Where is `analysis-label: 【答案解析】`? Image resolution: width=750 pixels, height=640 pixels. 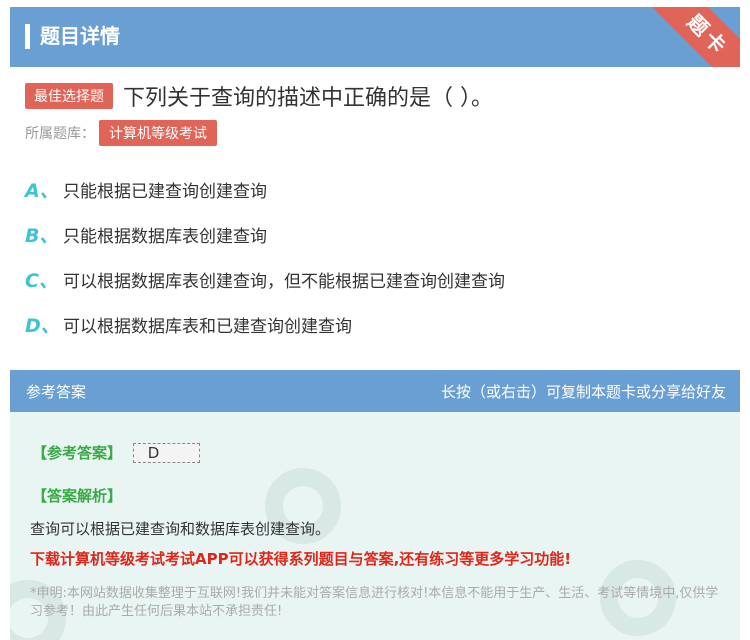
analysis-label: 【答案解析】 is located at coordinates (77, 496).